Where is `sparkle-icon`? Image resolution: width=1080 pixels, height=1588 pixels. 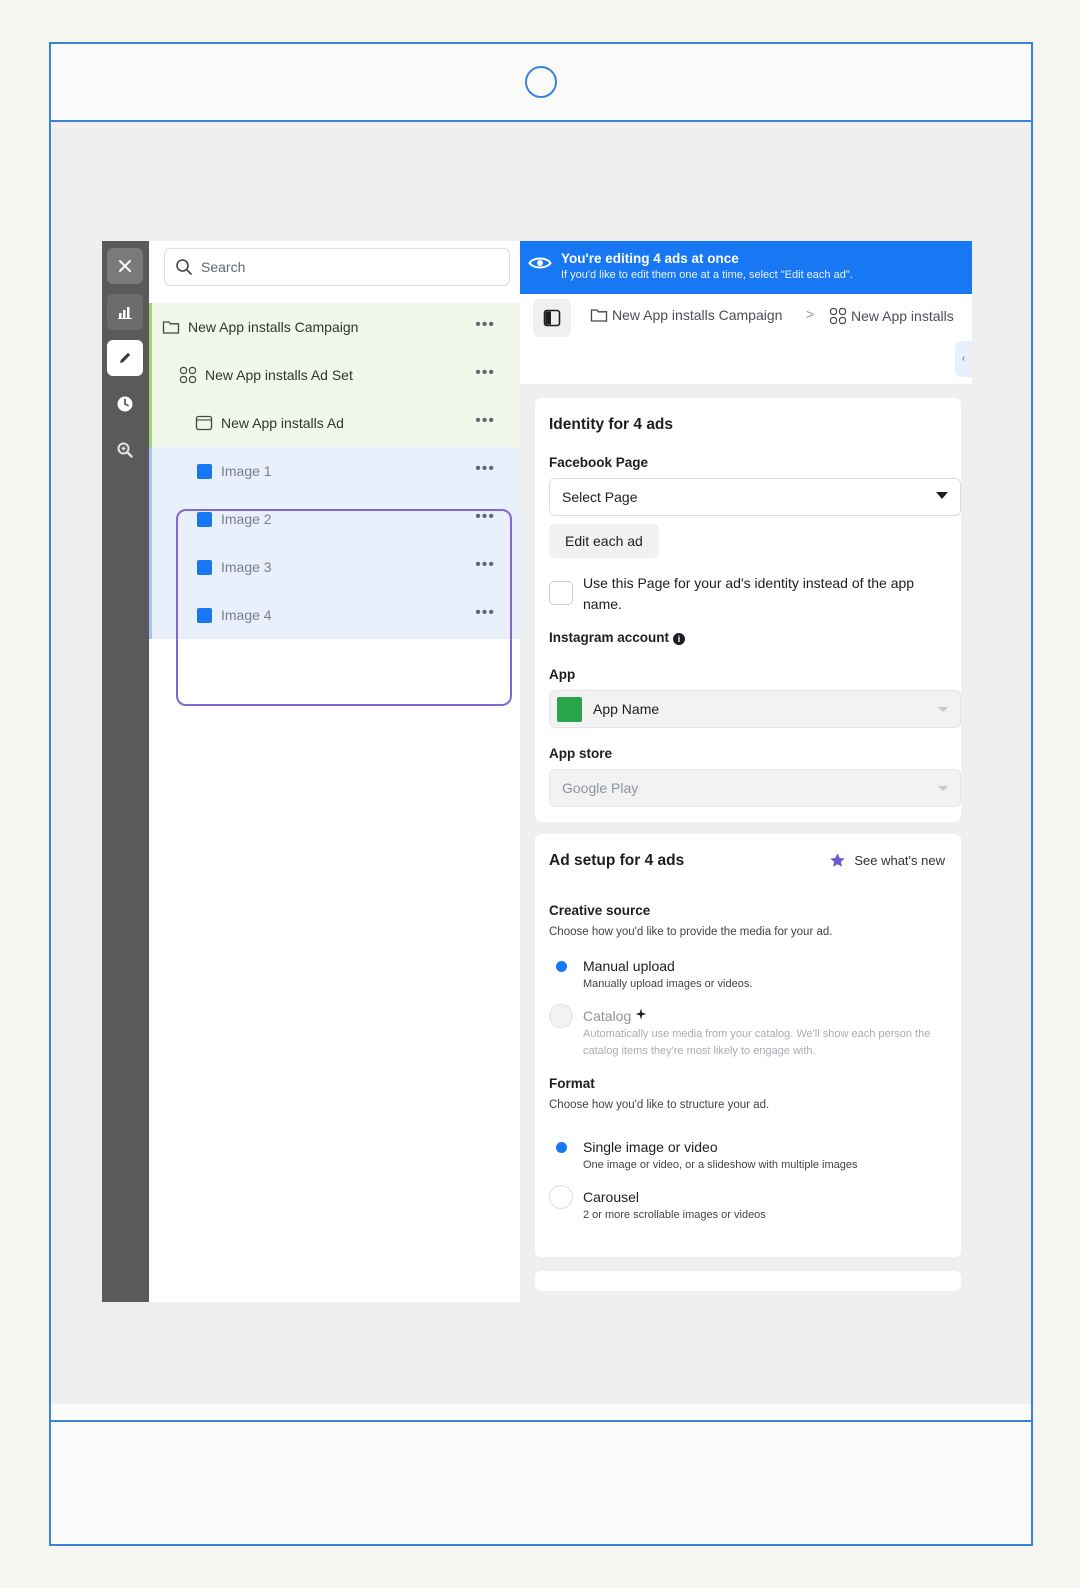 sparkle-icon is located at coordinates (641, 1014).